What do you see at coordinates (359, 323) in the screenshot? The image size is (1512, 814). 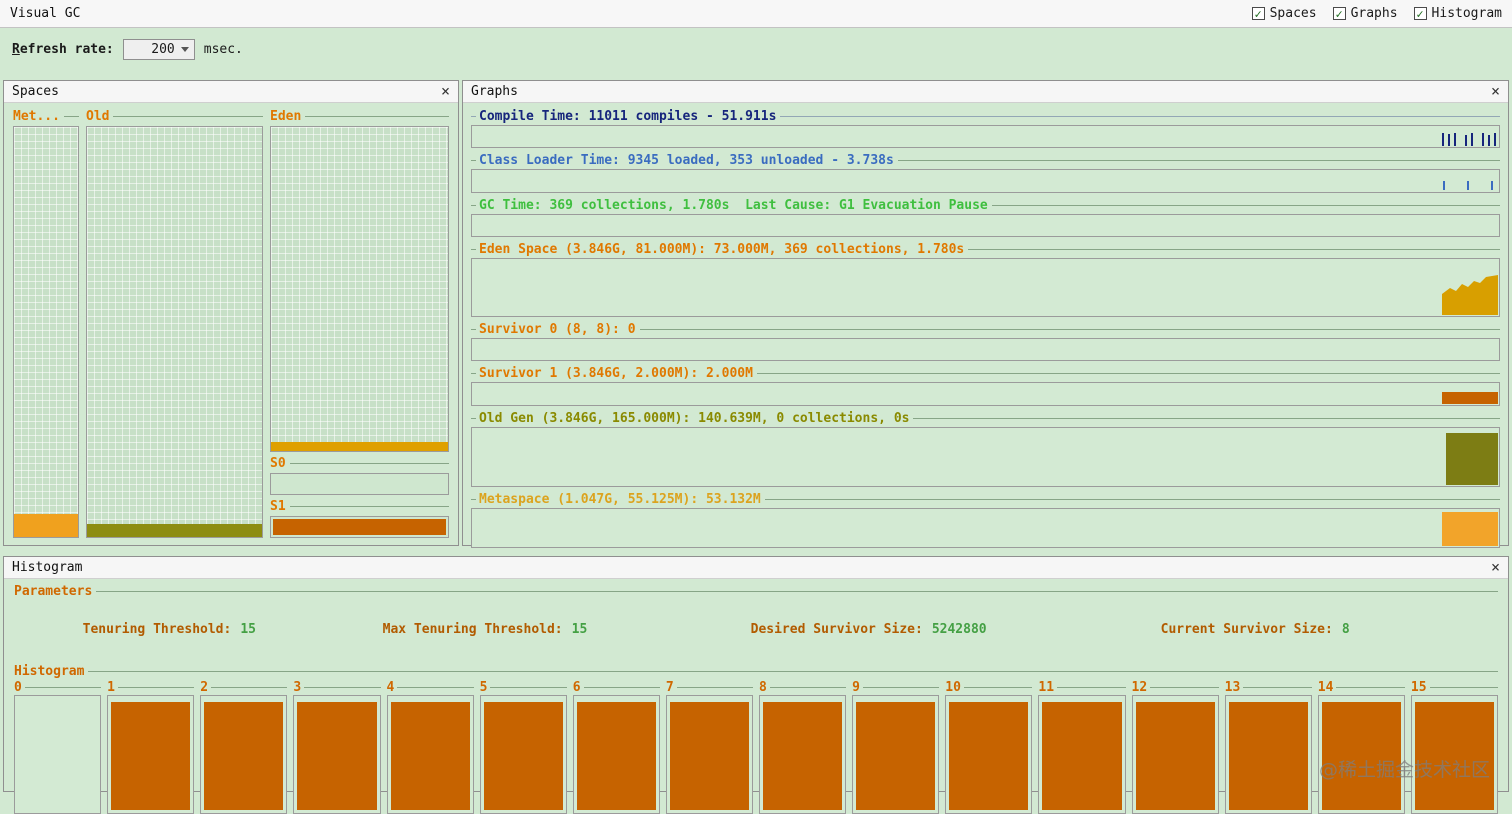 I see `eden-column: Eden S0 S1` at bounding box center [359, 323].